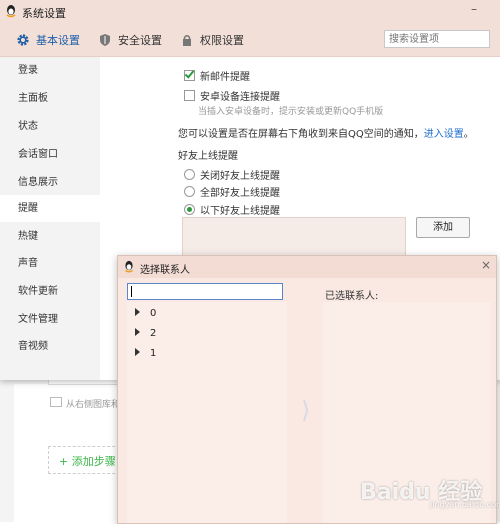  What do you see at coordinates (50, 263) in the screenshot?
I see `sidebar-item-sound: 声音` at bounding box center [50, 263].